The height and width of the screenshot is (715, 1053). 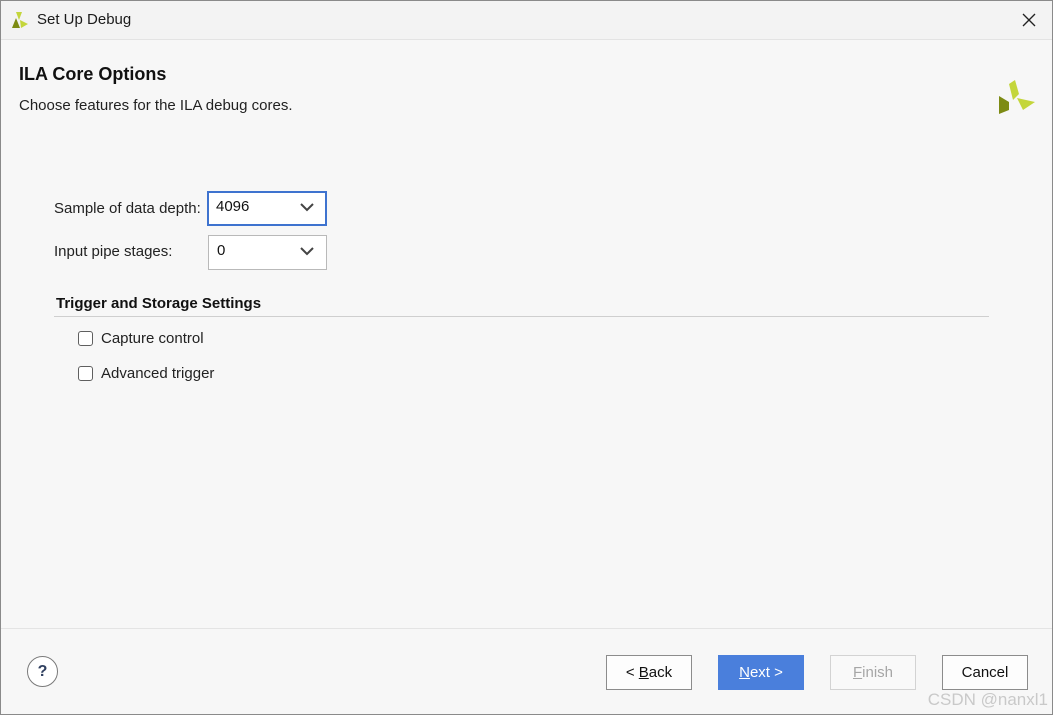 I want to click on page-subtitle: Choose features for the ILA debug cores., so click(x=156, y=105).